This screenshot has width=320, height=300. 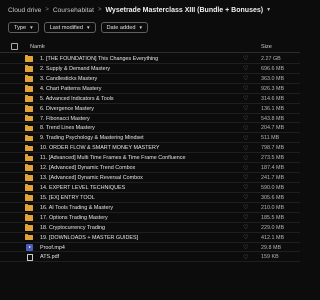 I want to click on file-name: 3. Candlesticks Mastery, so click(x=68, y=79).